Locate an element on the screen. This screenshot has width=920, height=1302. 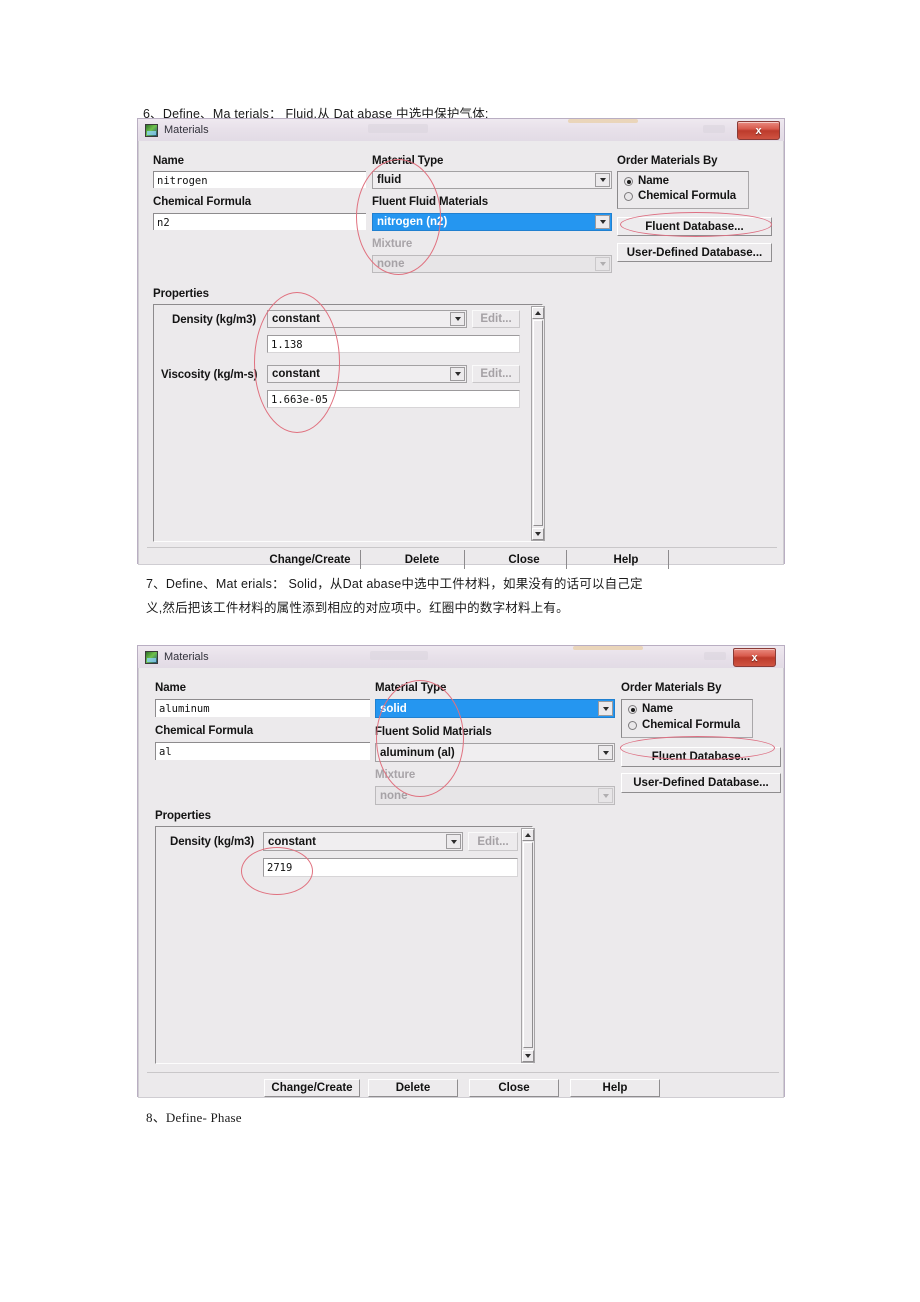
dialog2-density-label: Density (kg/m3) is located at coordinates (212, 842).